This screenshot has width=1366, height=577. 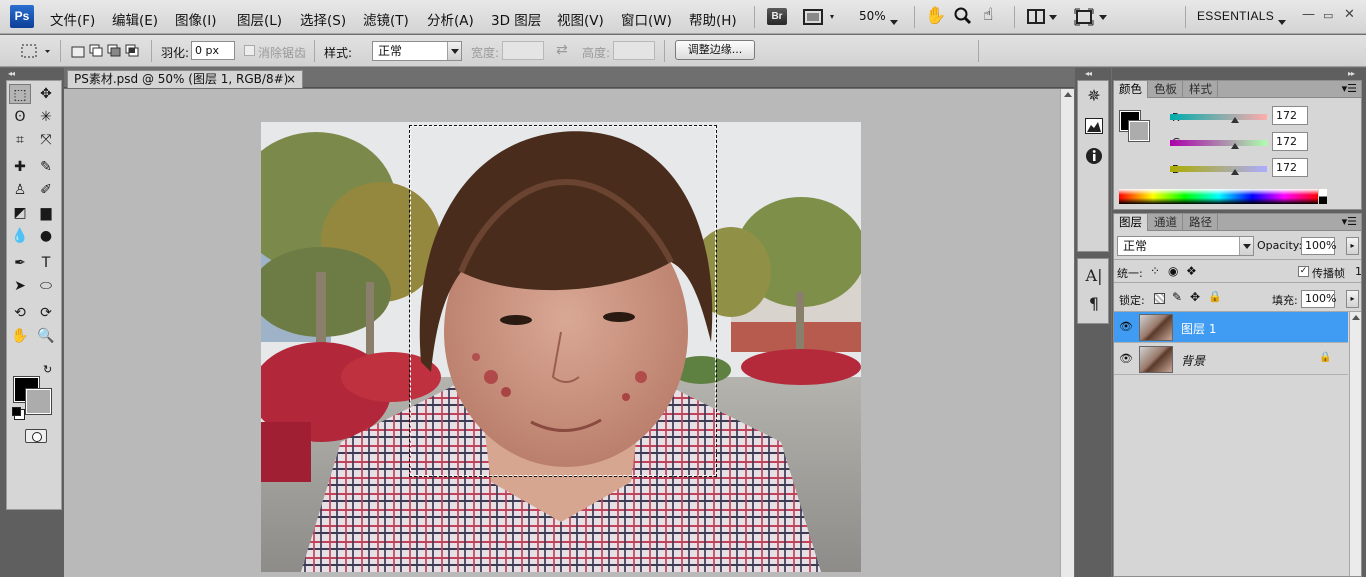 What do you see at coordinates (1318, 299) in the screenshot?
I see `fill-input: 100%` at bounding box center [1318, 299].